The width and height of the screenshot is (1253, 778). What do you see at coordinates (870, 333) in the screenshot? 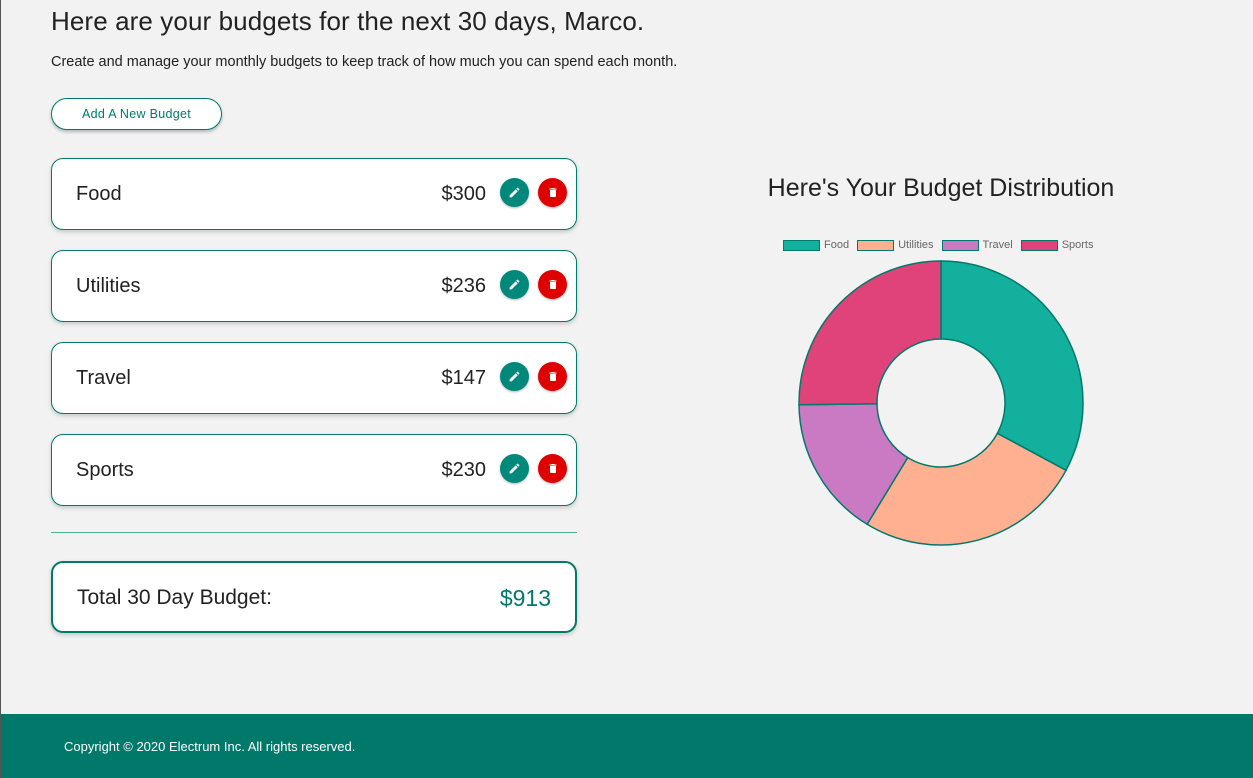
I see `donut-slice-sports` at bounding box center [870, 333].